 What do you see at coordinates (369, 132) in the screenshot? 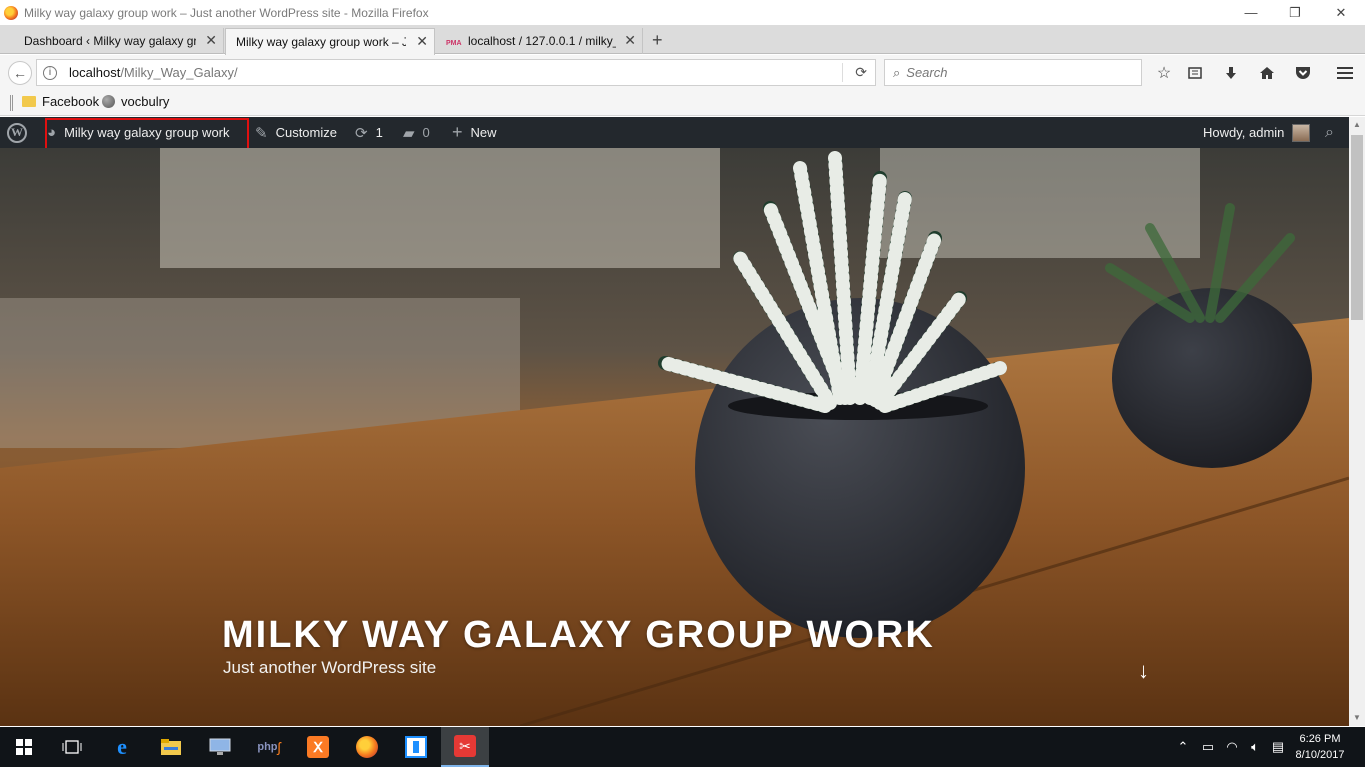
I see `updates-menu: ⟳ 1` at bounding box center [369, 132].